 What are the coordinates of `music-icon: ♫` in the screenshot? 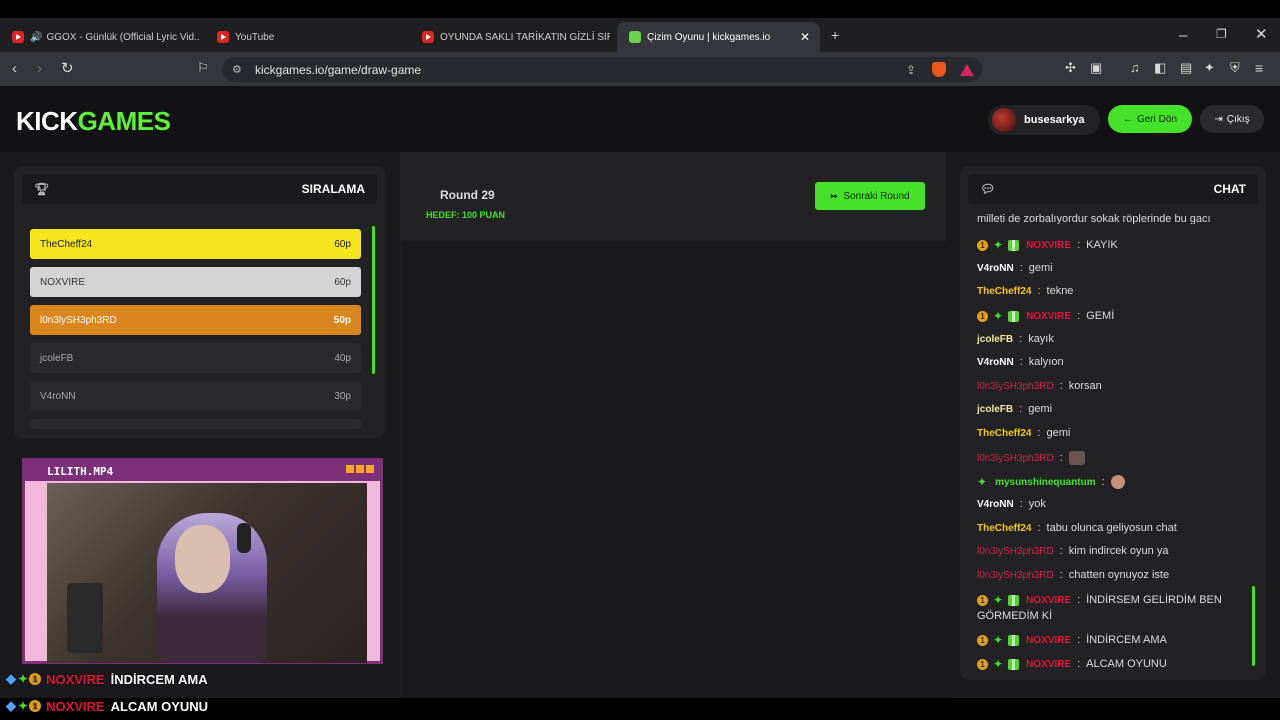 It's located at (1135, 67).